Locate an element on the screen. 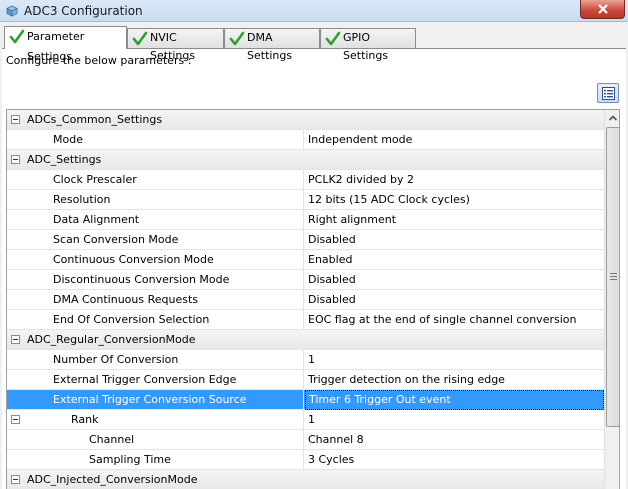  param-value: 3 Cycles is located at coordinates (331, 460).